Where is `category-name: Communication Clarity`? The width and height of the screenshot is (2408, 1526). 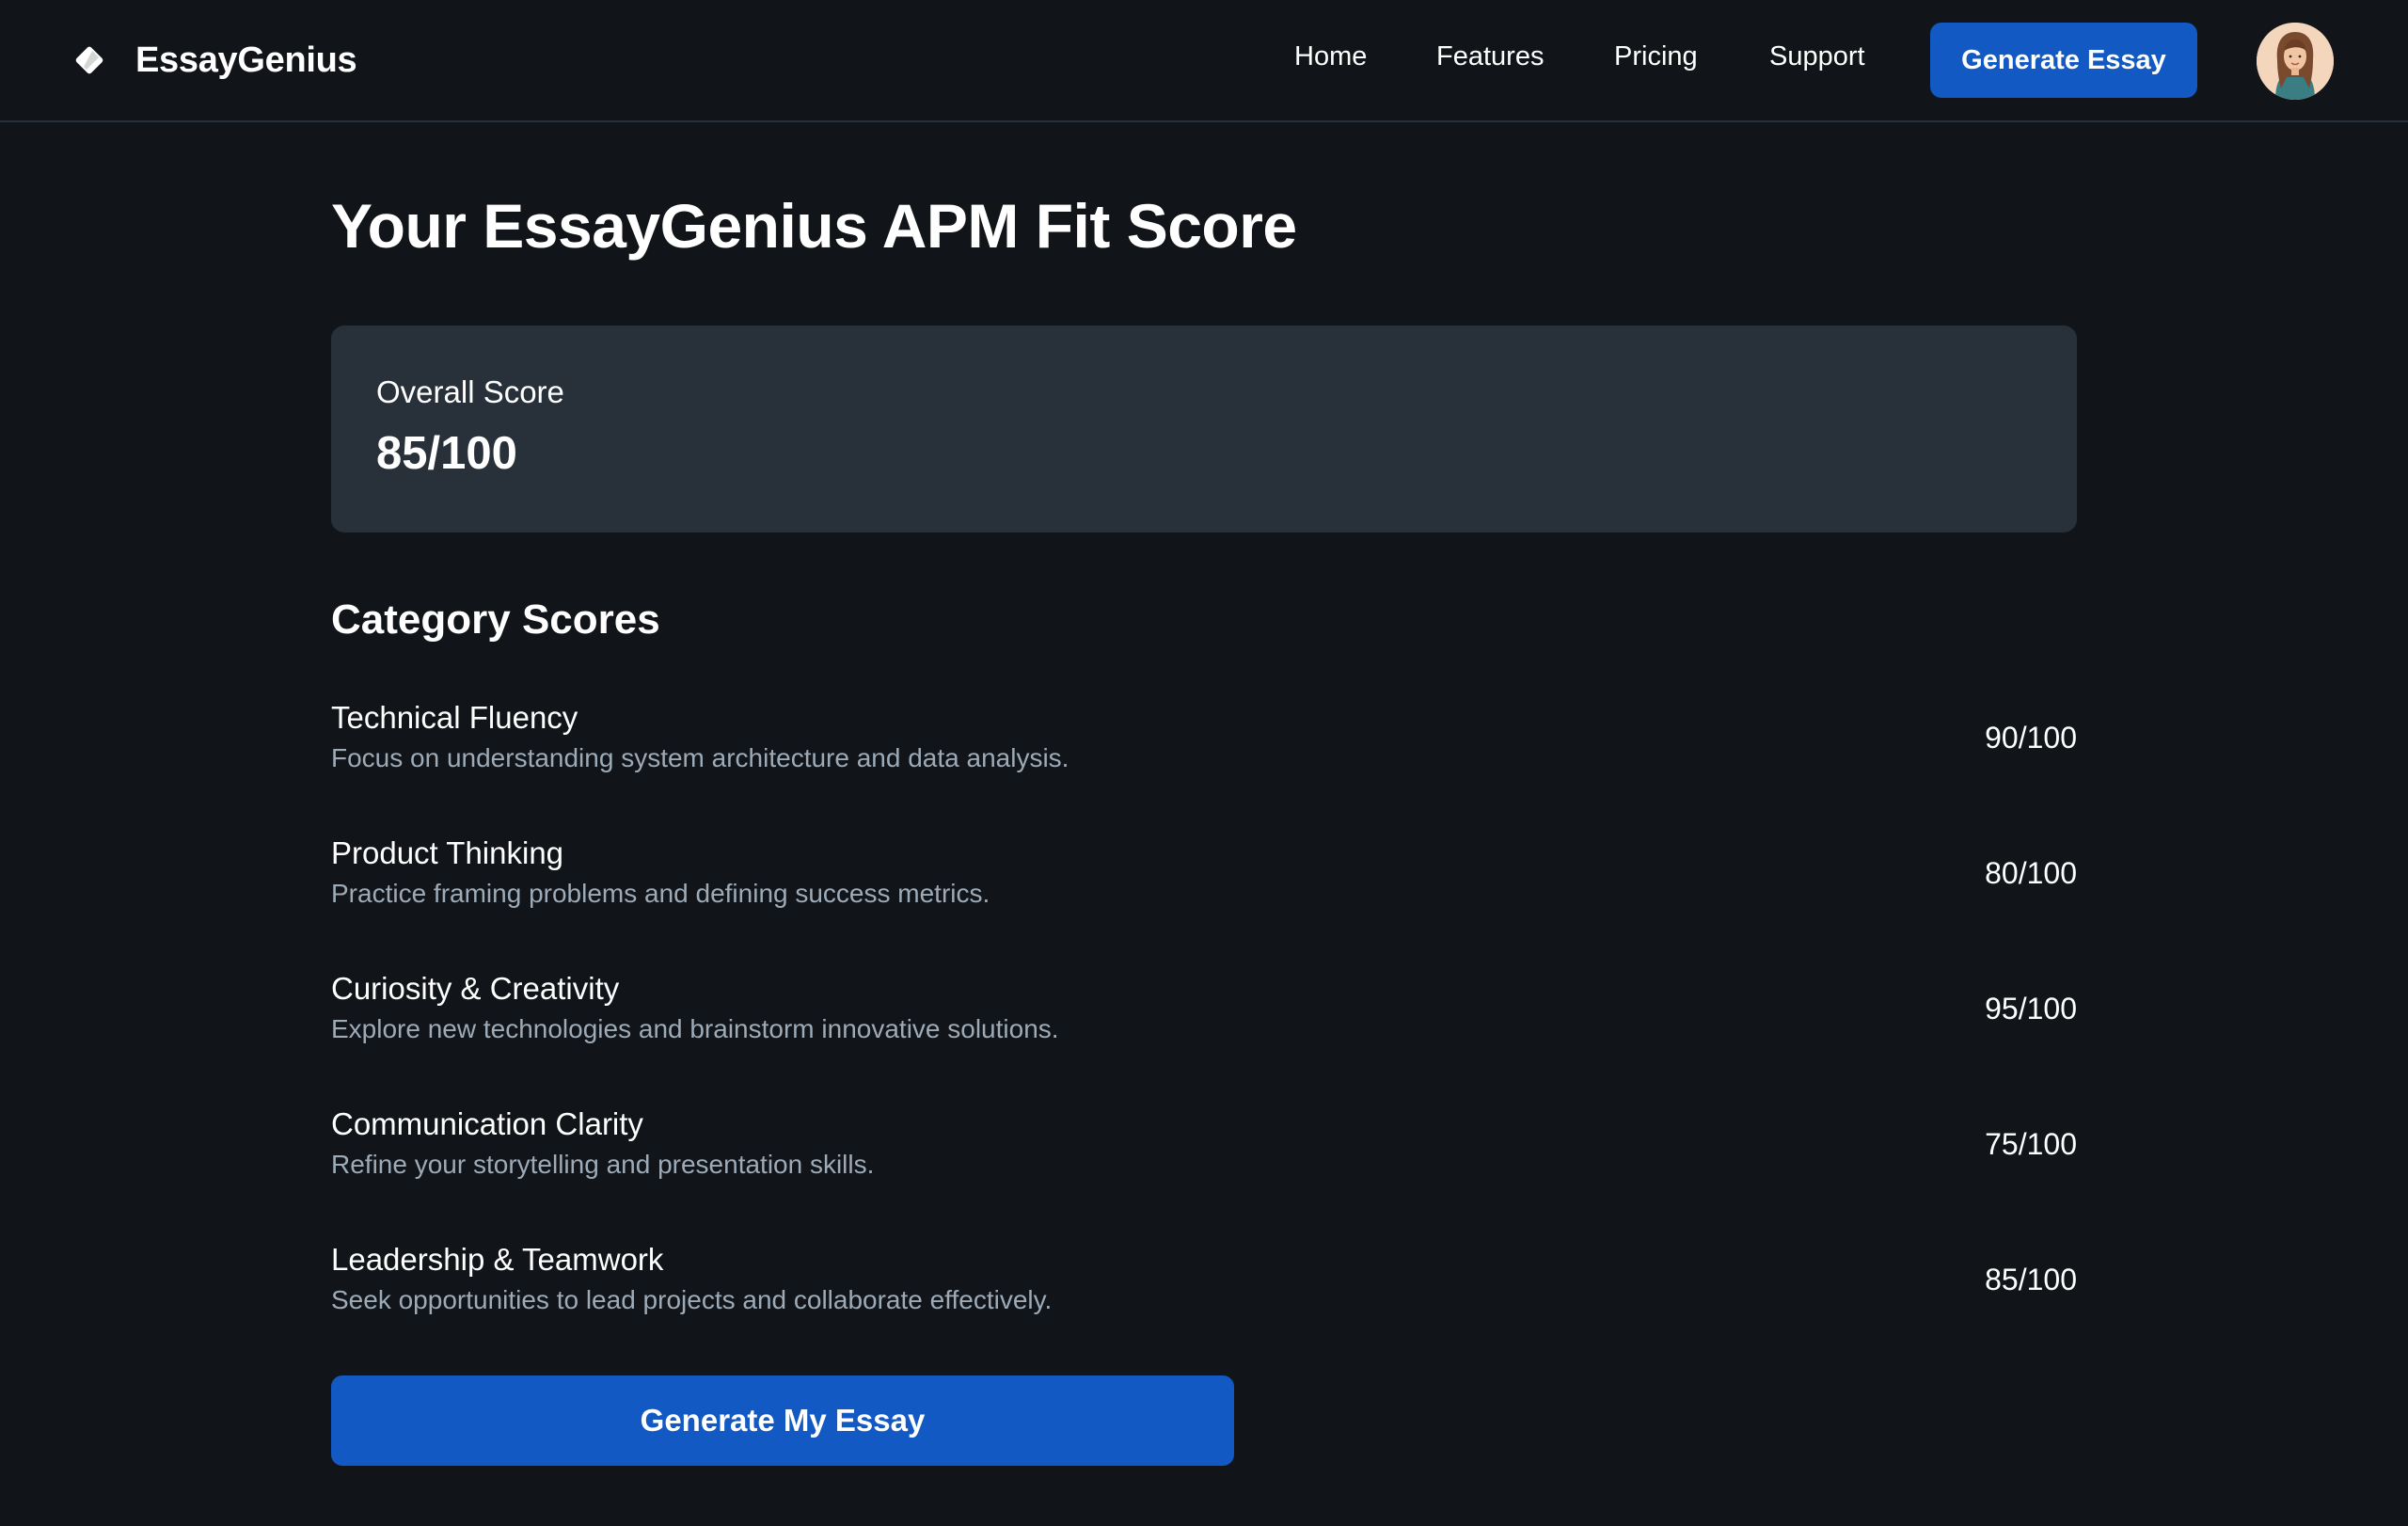
category-name: Communication Clarity is located at coordinates (487, 1123).